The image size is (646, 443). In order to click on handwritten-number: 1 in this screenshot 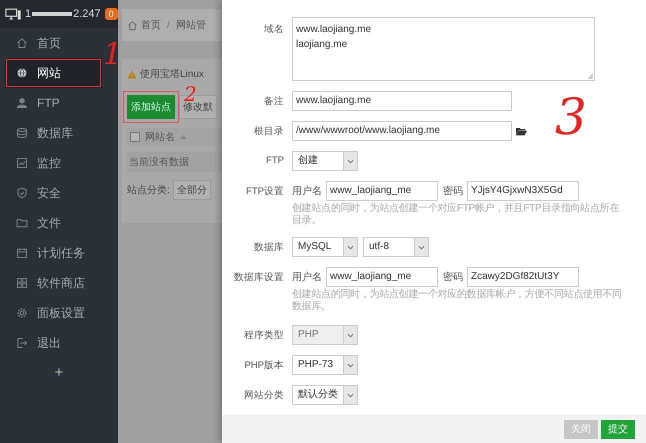, I will do `click(112, 55)`.